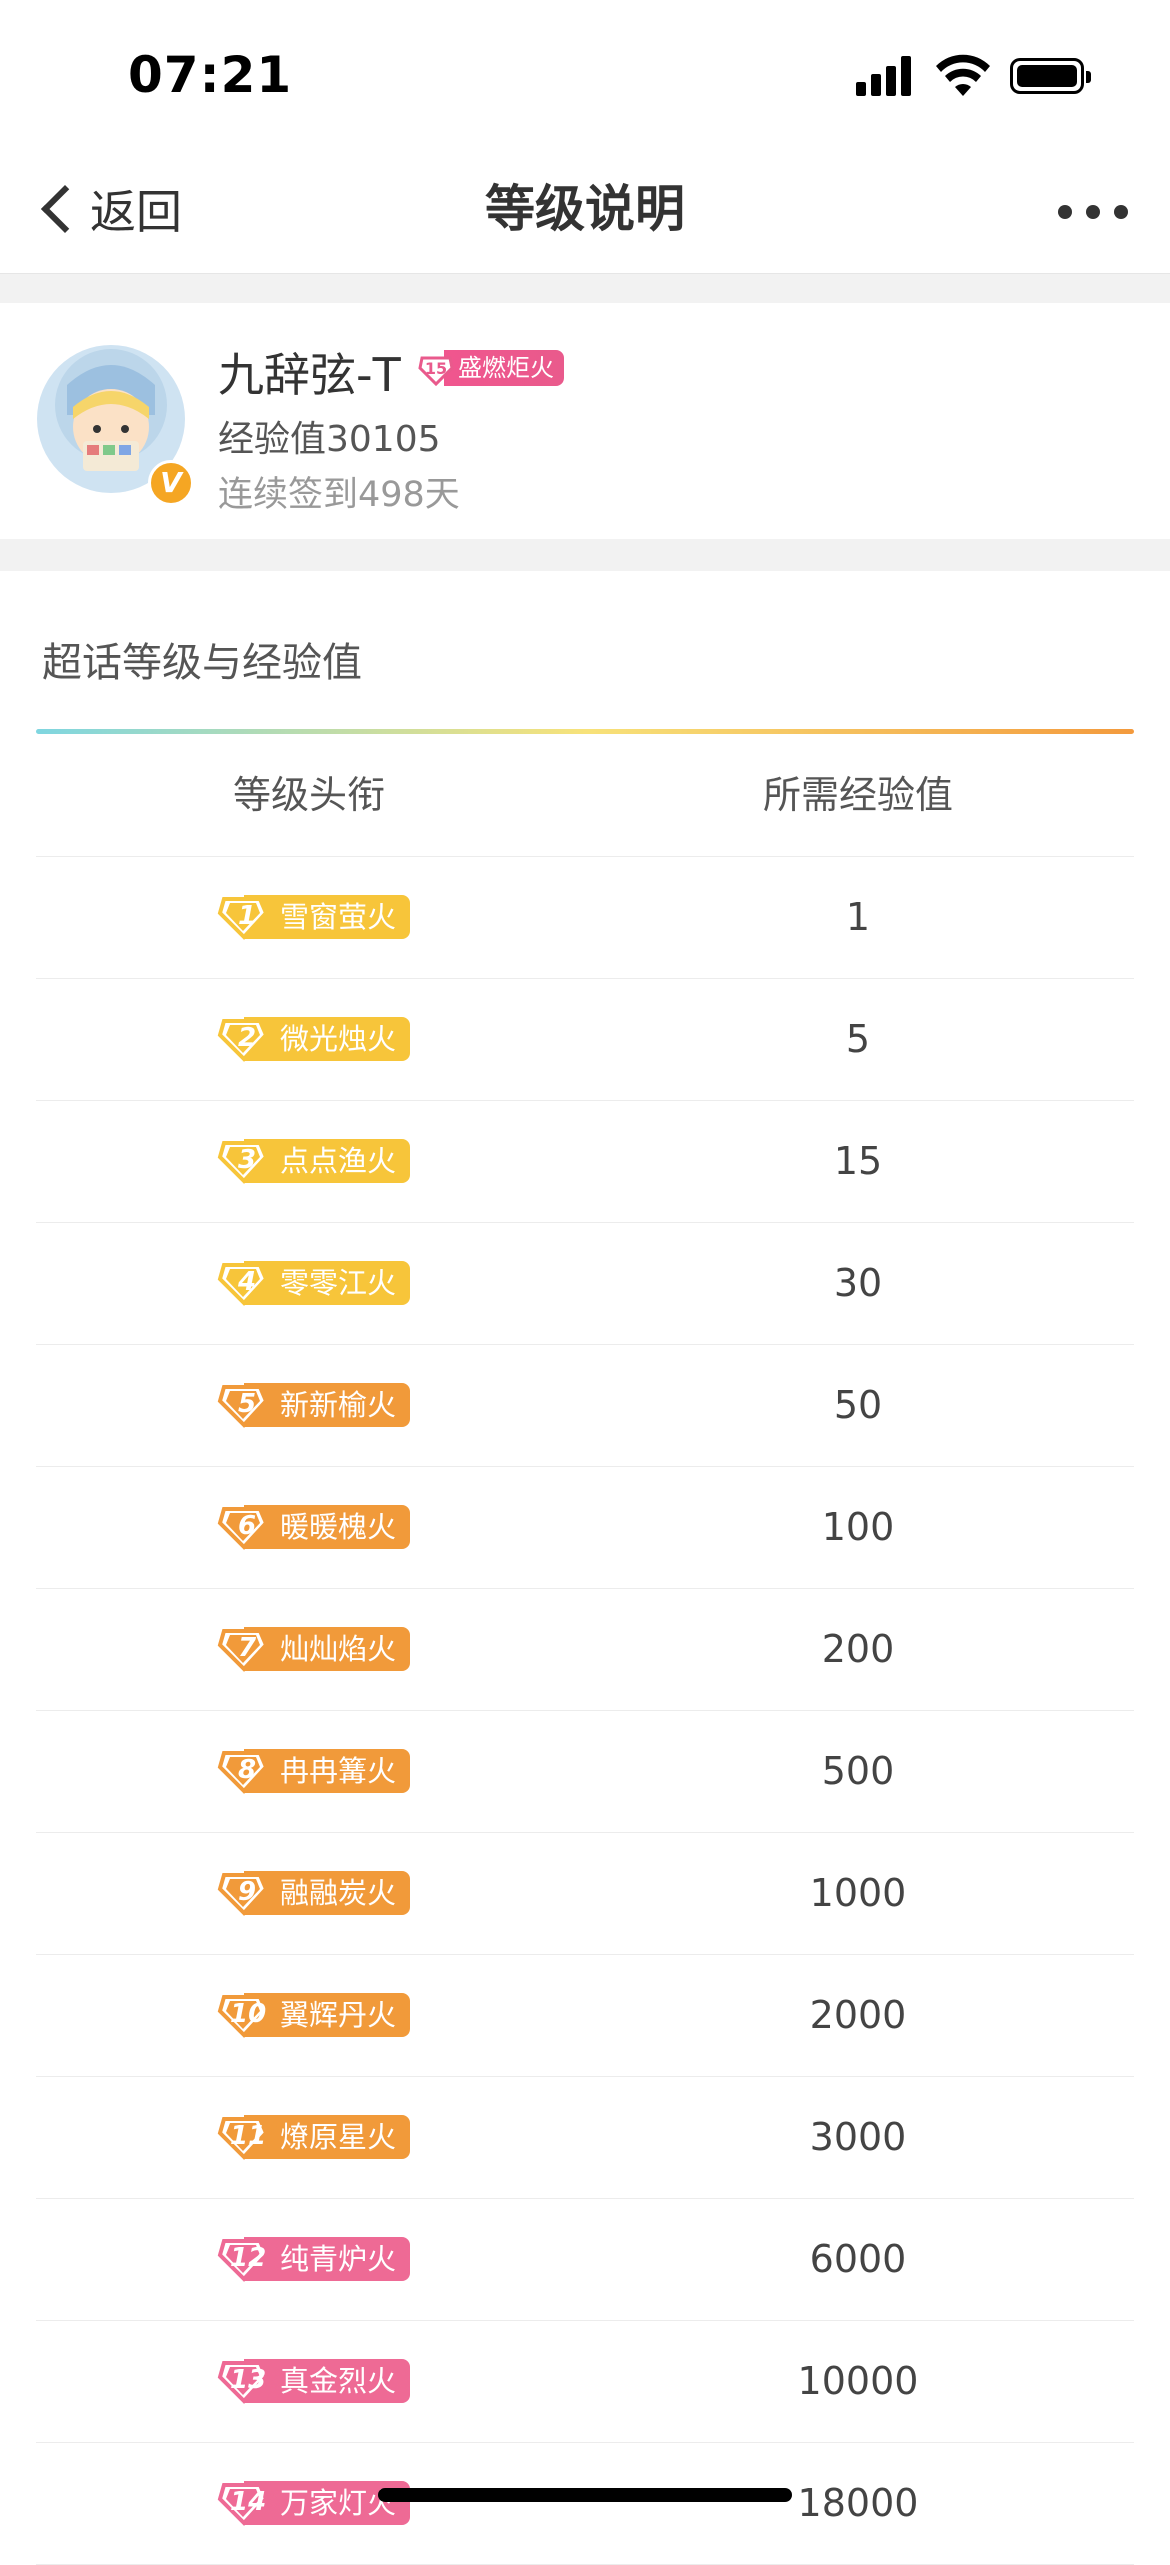 The height and width of the screenshot is (2565, 1170). Describe the element at coordinates (436, 368) in the screenshot. I see `svg-text: 15` at that location.